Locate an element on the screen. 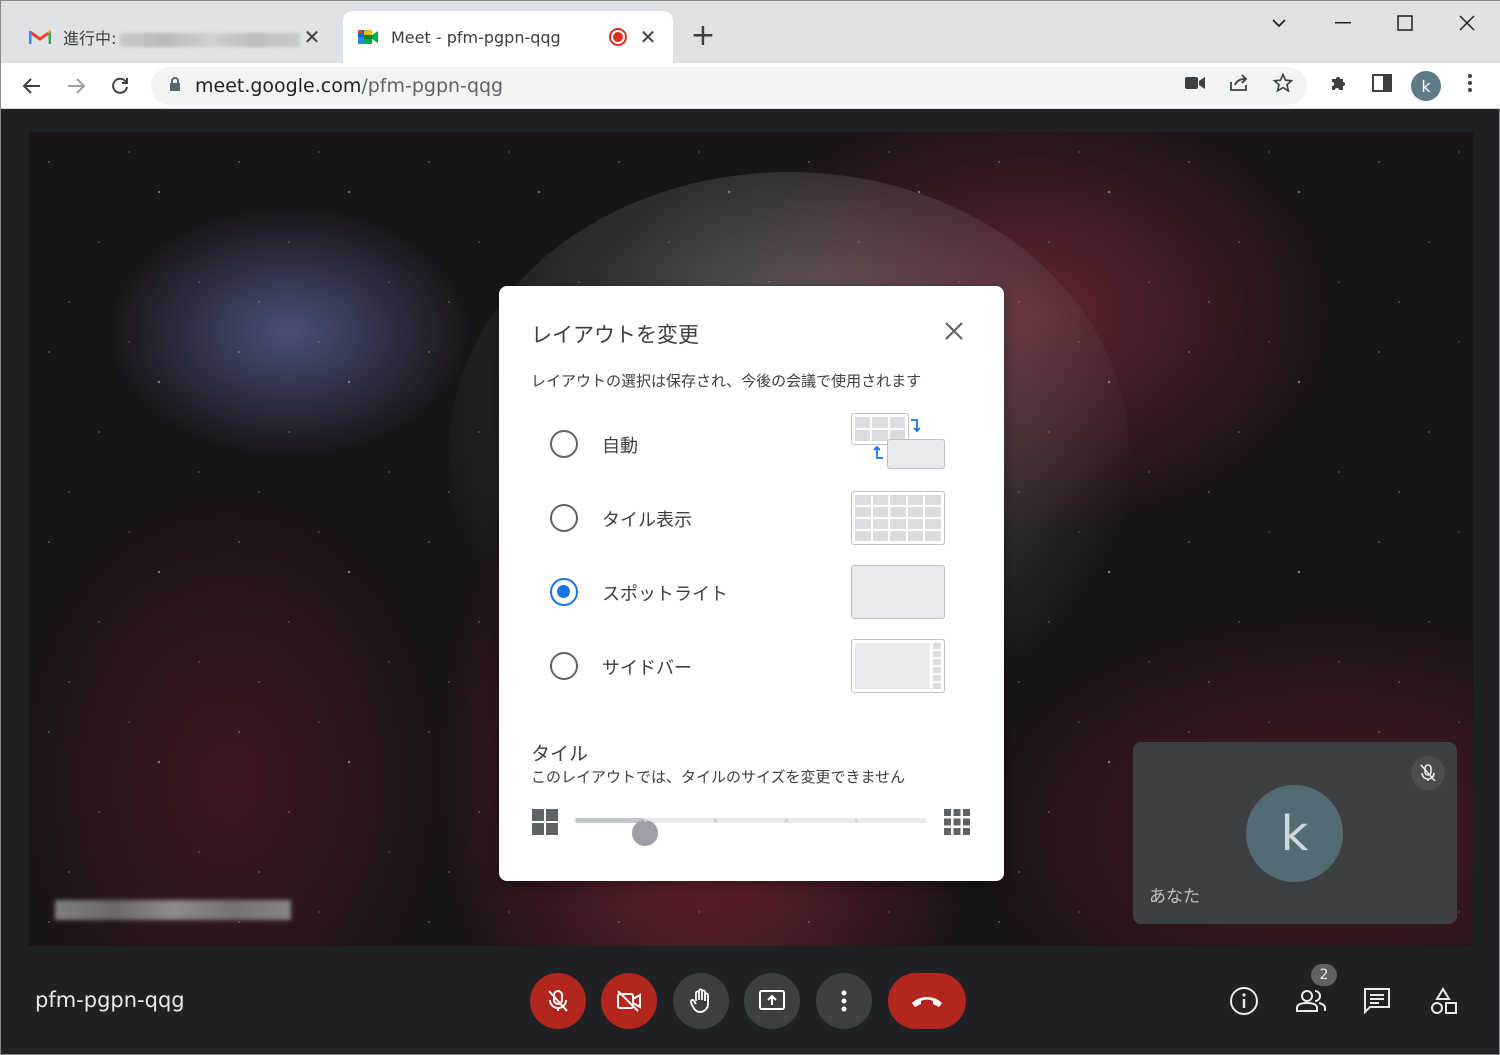 This screenshot has height=1055, width=1500. muted-mic-icon is located at coordinates (1428, 773).